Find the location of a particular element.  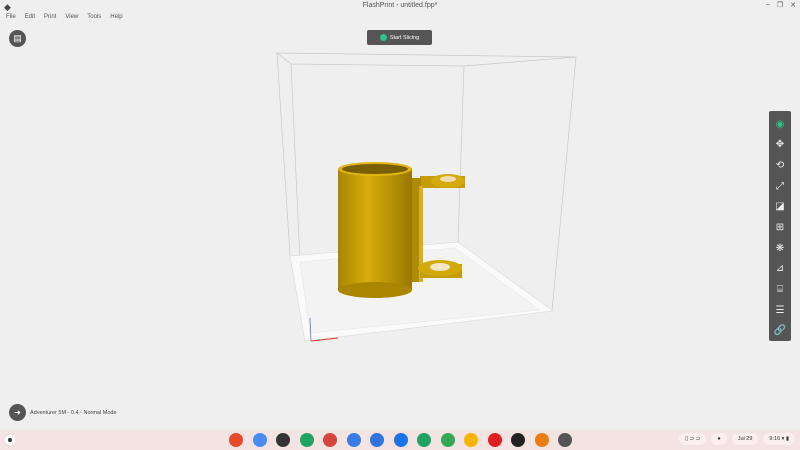

chromeos-shelf: ▯ ⊃ ⊃ ● Jul 29 9:16 ▾ ▮ is located at coordinates (400, 440).